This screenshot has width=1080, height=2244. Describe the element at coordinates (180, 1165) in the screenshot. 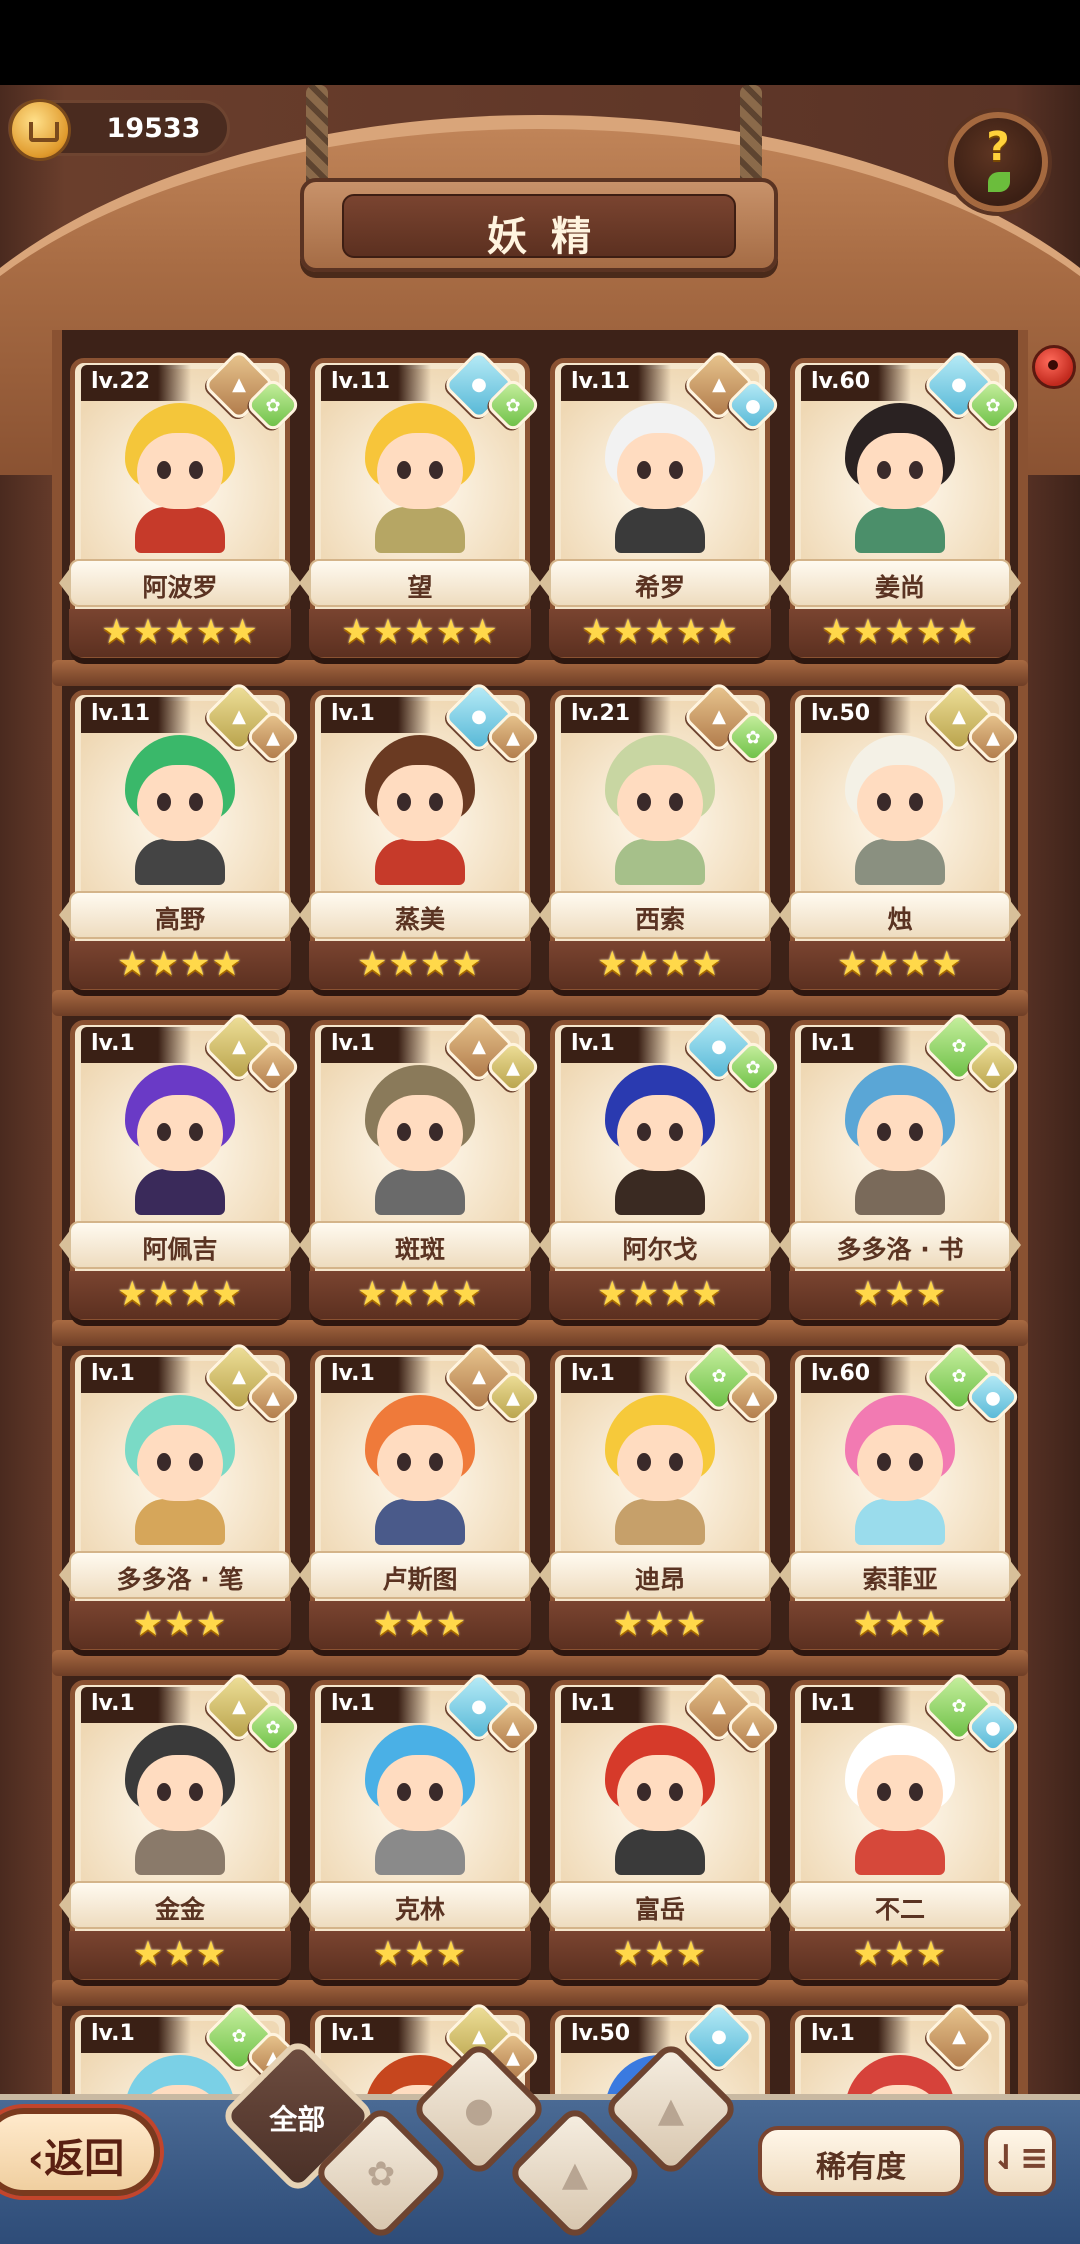

I see `spirit-card: lv.1 阿佩吉 ★★★★ ▲ ▲` at that location.